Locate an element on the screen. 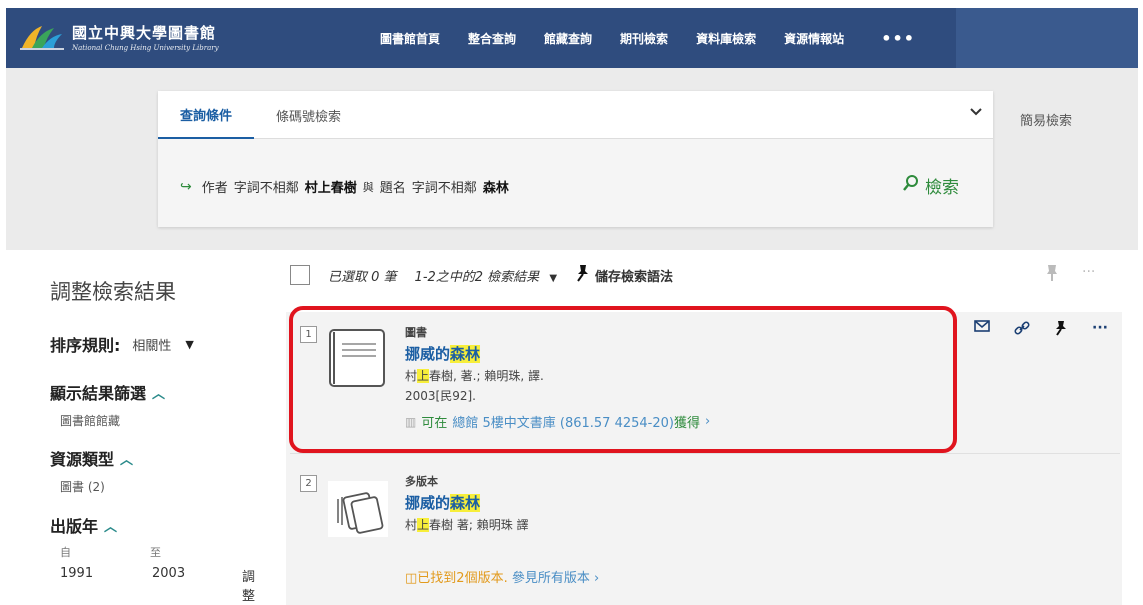 The image size is (1143, 605). save-query-label: 儲存檢索語法 is located at coordinates (634, 277).